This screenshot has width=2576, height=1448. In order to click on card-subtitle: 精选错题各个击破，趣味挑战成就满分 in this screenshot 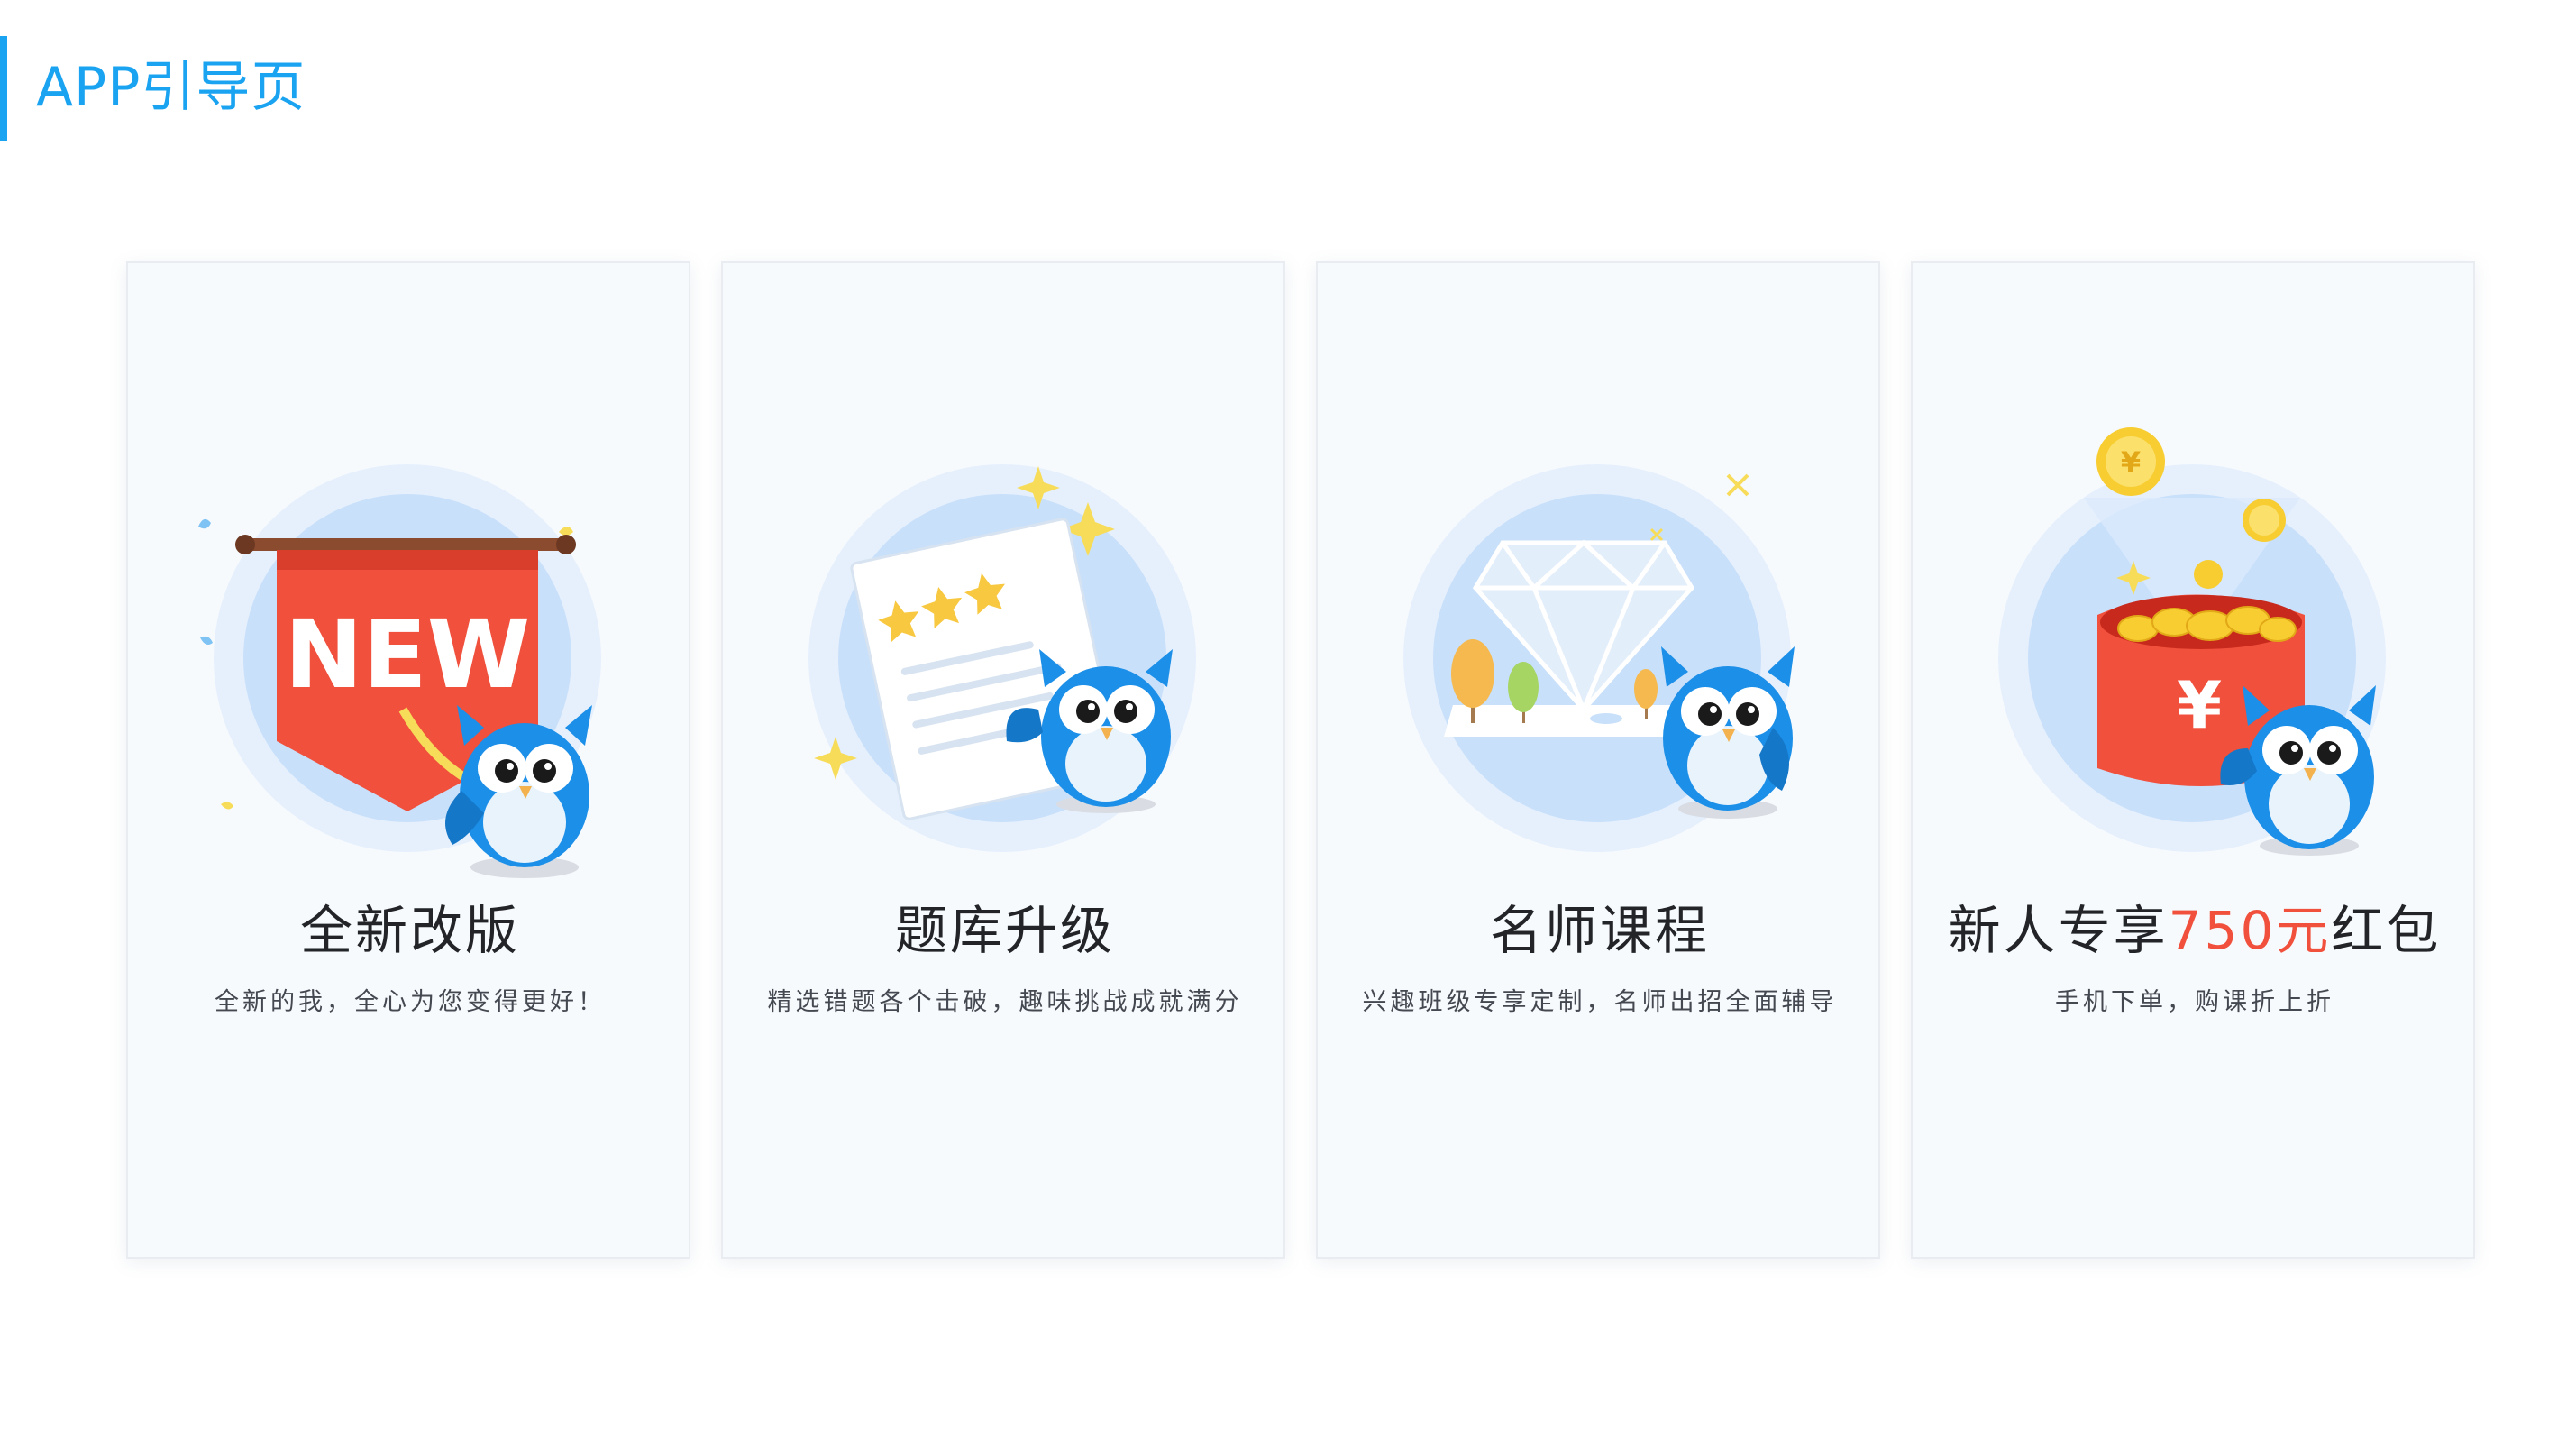, I will do `click(1005, 1002)`.